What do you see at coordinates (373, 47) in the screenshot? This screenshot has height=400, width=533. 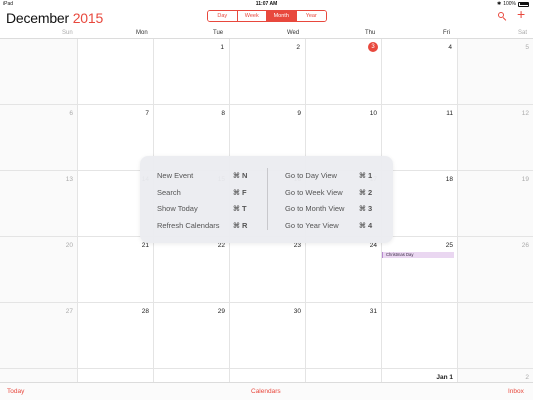 I see `today-badge: 3` at bounding box center [373, 47].